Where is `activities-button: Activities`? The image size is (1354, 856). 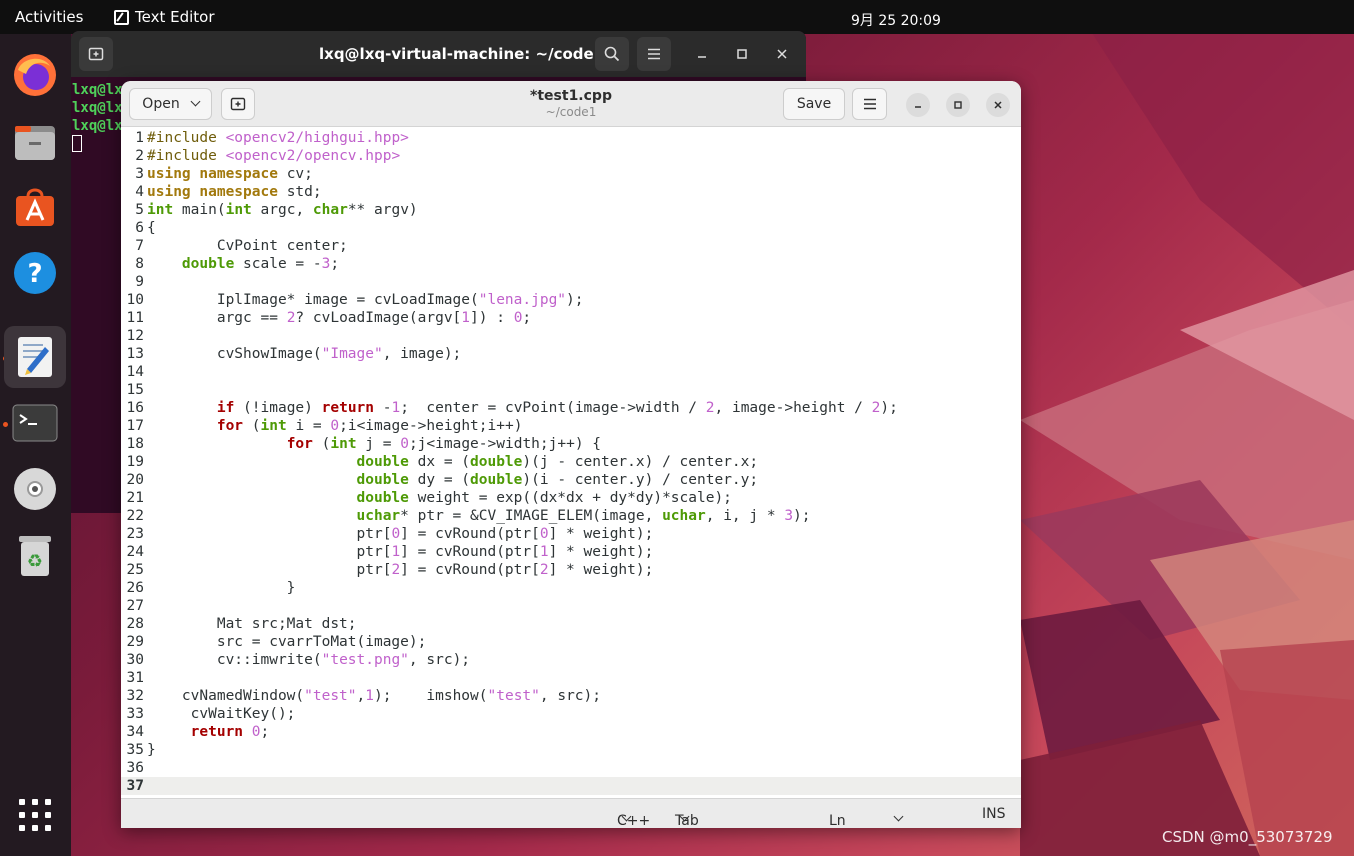 activities-button: Activities is located at coordinates (49, 17).